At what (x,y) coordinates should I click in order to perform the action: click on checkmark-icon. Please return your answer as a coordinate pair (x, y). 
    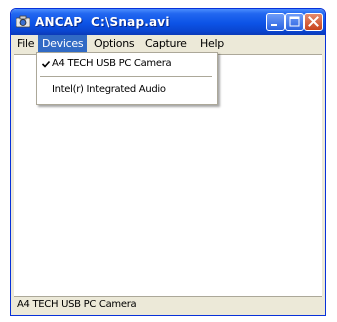
    Looking at the image, I should click on (46, 64).